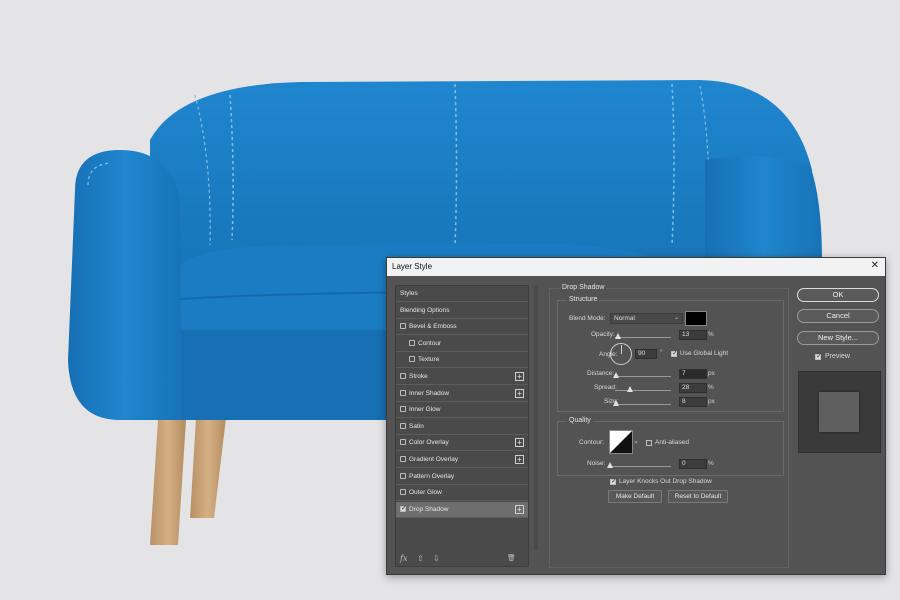 This screenshot has height=600, width=900. What do you see at coordinates (511, 558) in the screenshot?
I see `trash-icon: 🗑` at bounding box center [511, 558].